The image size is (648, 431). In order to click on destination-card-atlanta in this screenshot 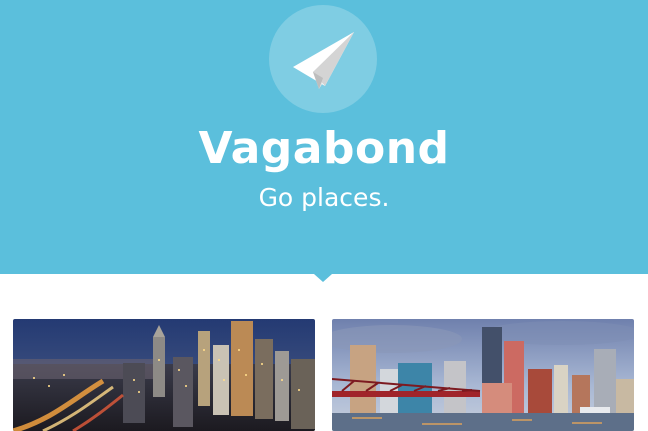, I will do `click(164, 375)`.